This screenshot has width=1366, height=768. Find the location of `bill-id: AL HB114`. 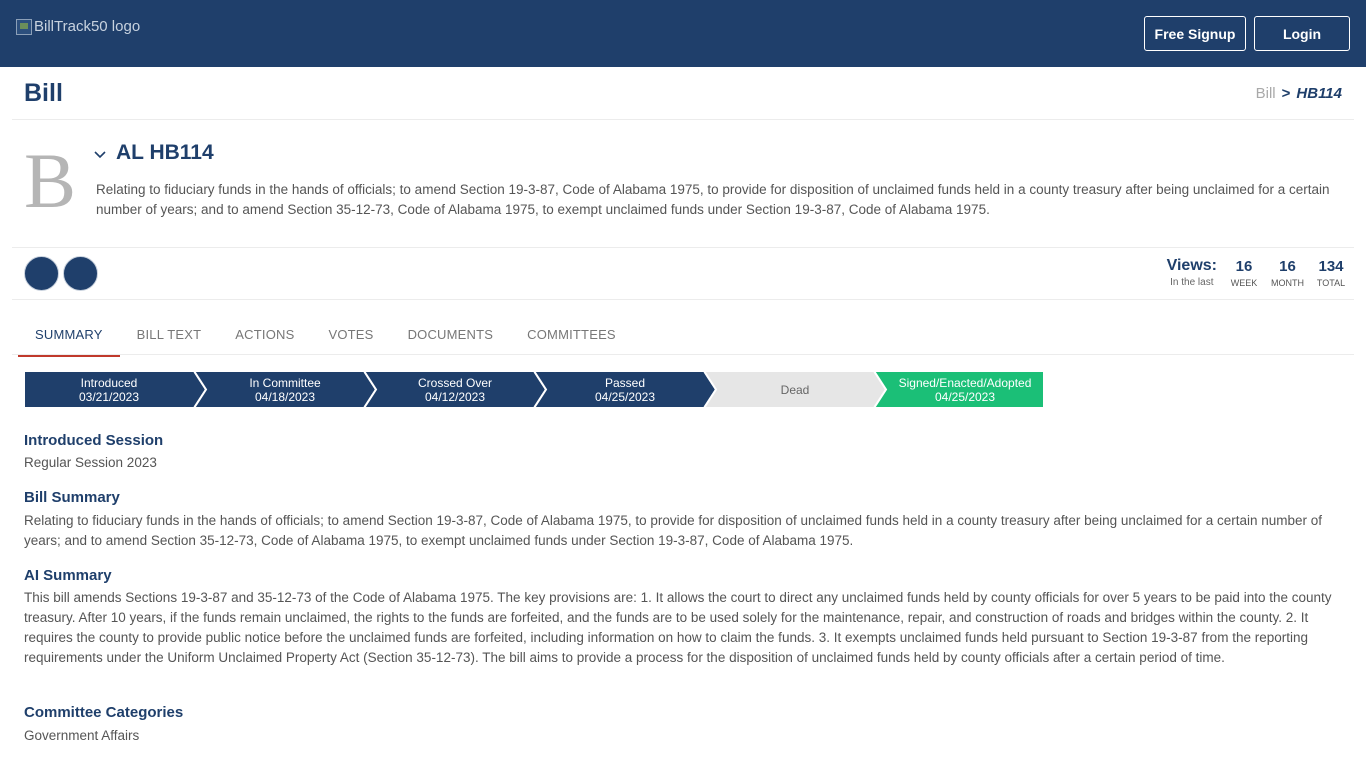

bill-id: AL HB114 is located at coordinates (165, 152).